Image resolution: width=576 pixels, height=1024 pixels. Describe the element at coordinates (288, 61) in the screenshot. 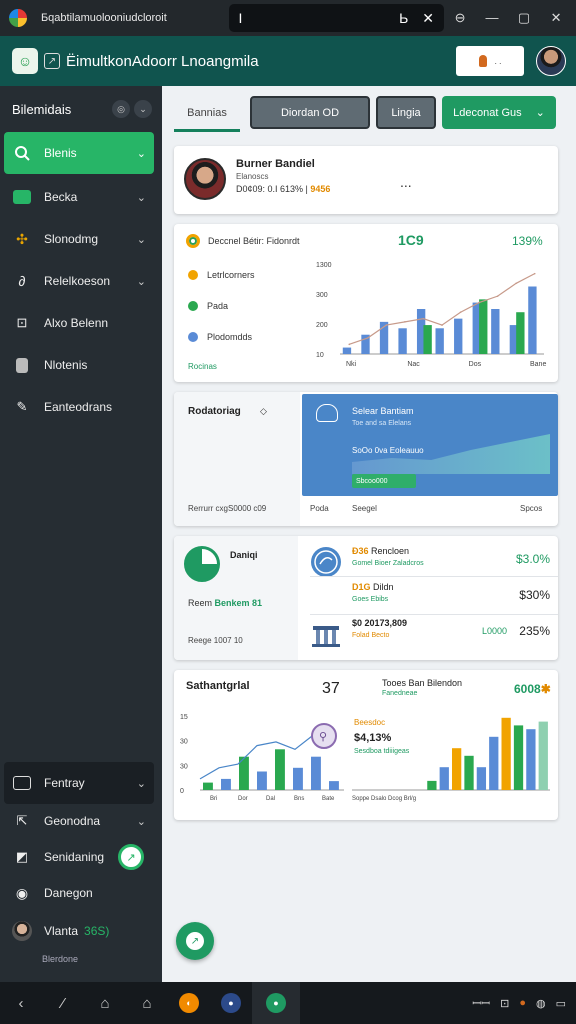

I see `app-header: ☺ ↗ ËimultkonAdoorr Lnoangmila . .` at that location.